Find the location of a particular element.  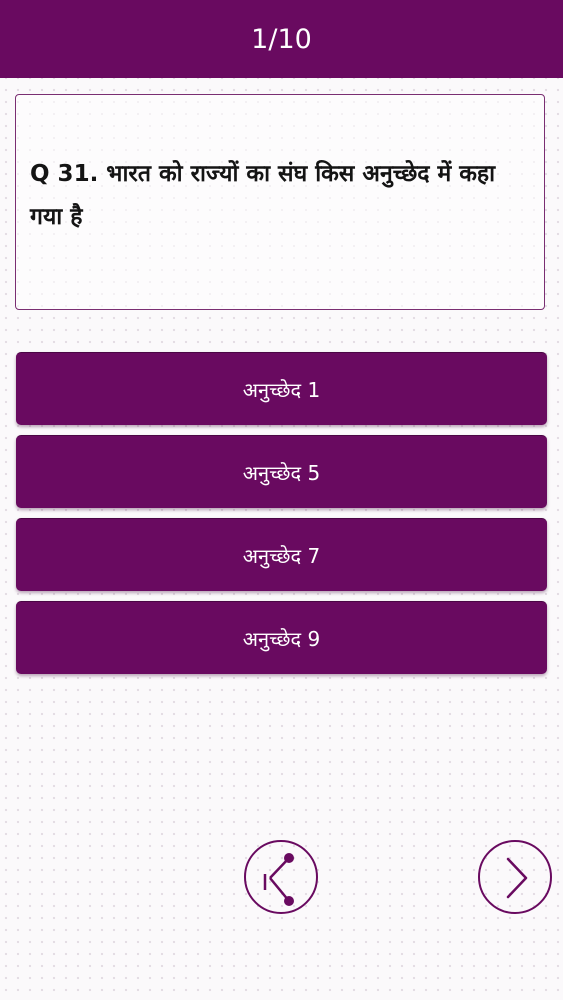

option-button-4: अनुच्छेद 9 is located at coordinates (281, 637).